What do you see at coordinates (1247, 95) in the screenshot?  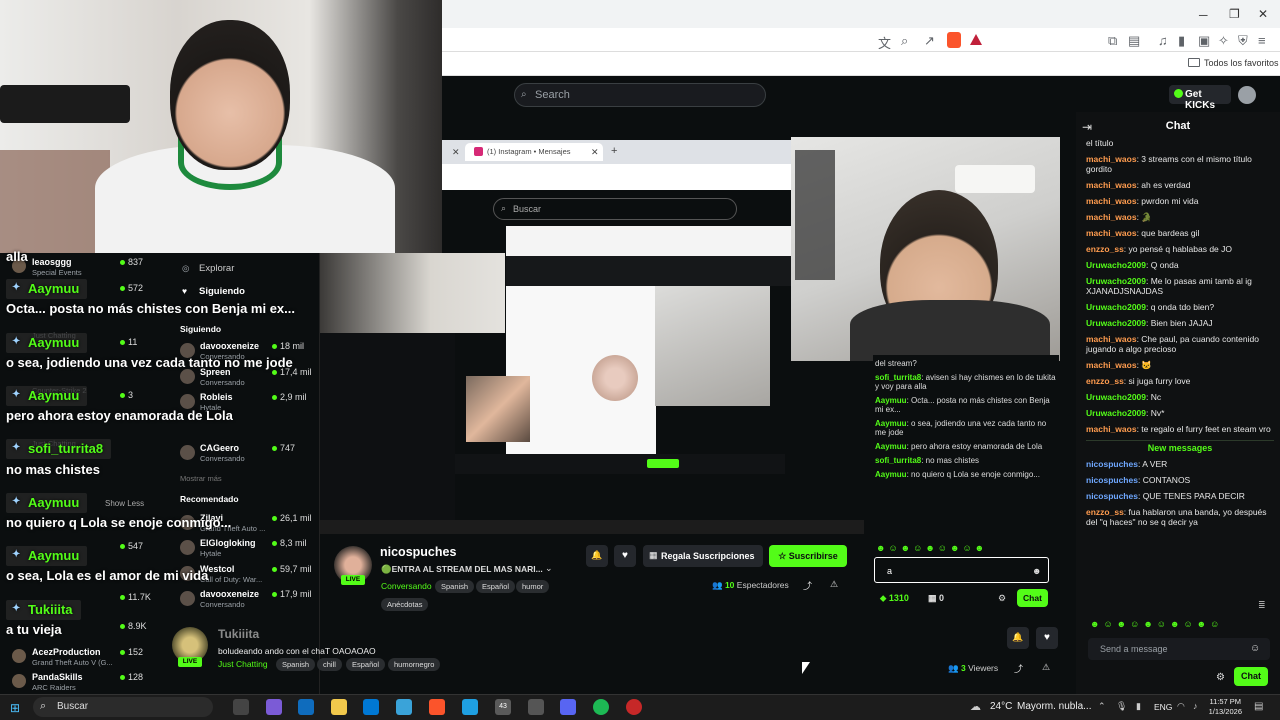 I see `avatar` at bounding box center [1247, 95].